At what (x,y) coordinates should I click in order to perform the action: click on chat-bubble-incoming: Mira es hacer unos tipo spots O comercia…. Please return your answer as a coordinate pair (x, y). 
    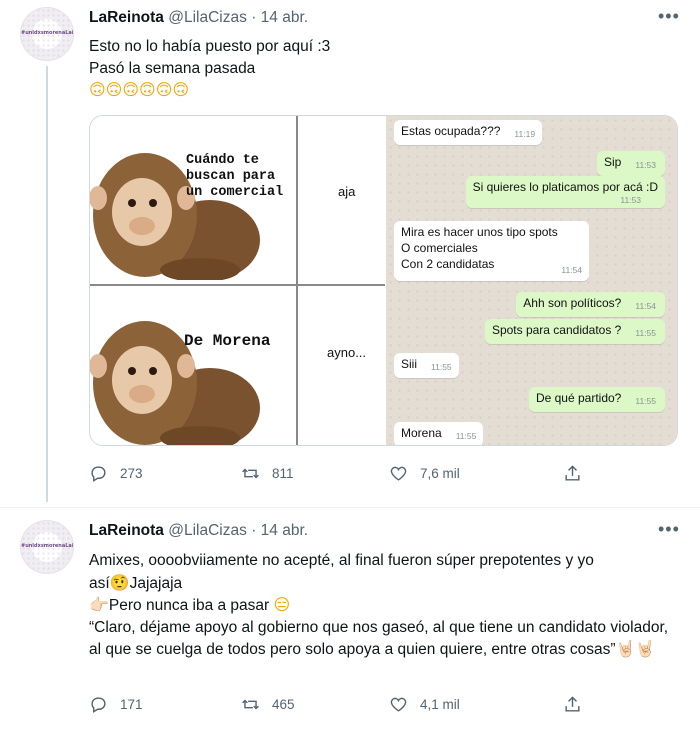
    Looking at the image, I should click on (491, 251).